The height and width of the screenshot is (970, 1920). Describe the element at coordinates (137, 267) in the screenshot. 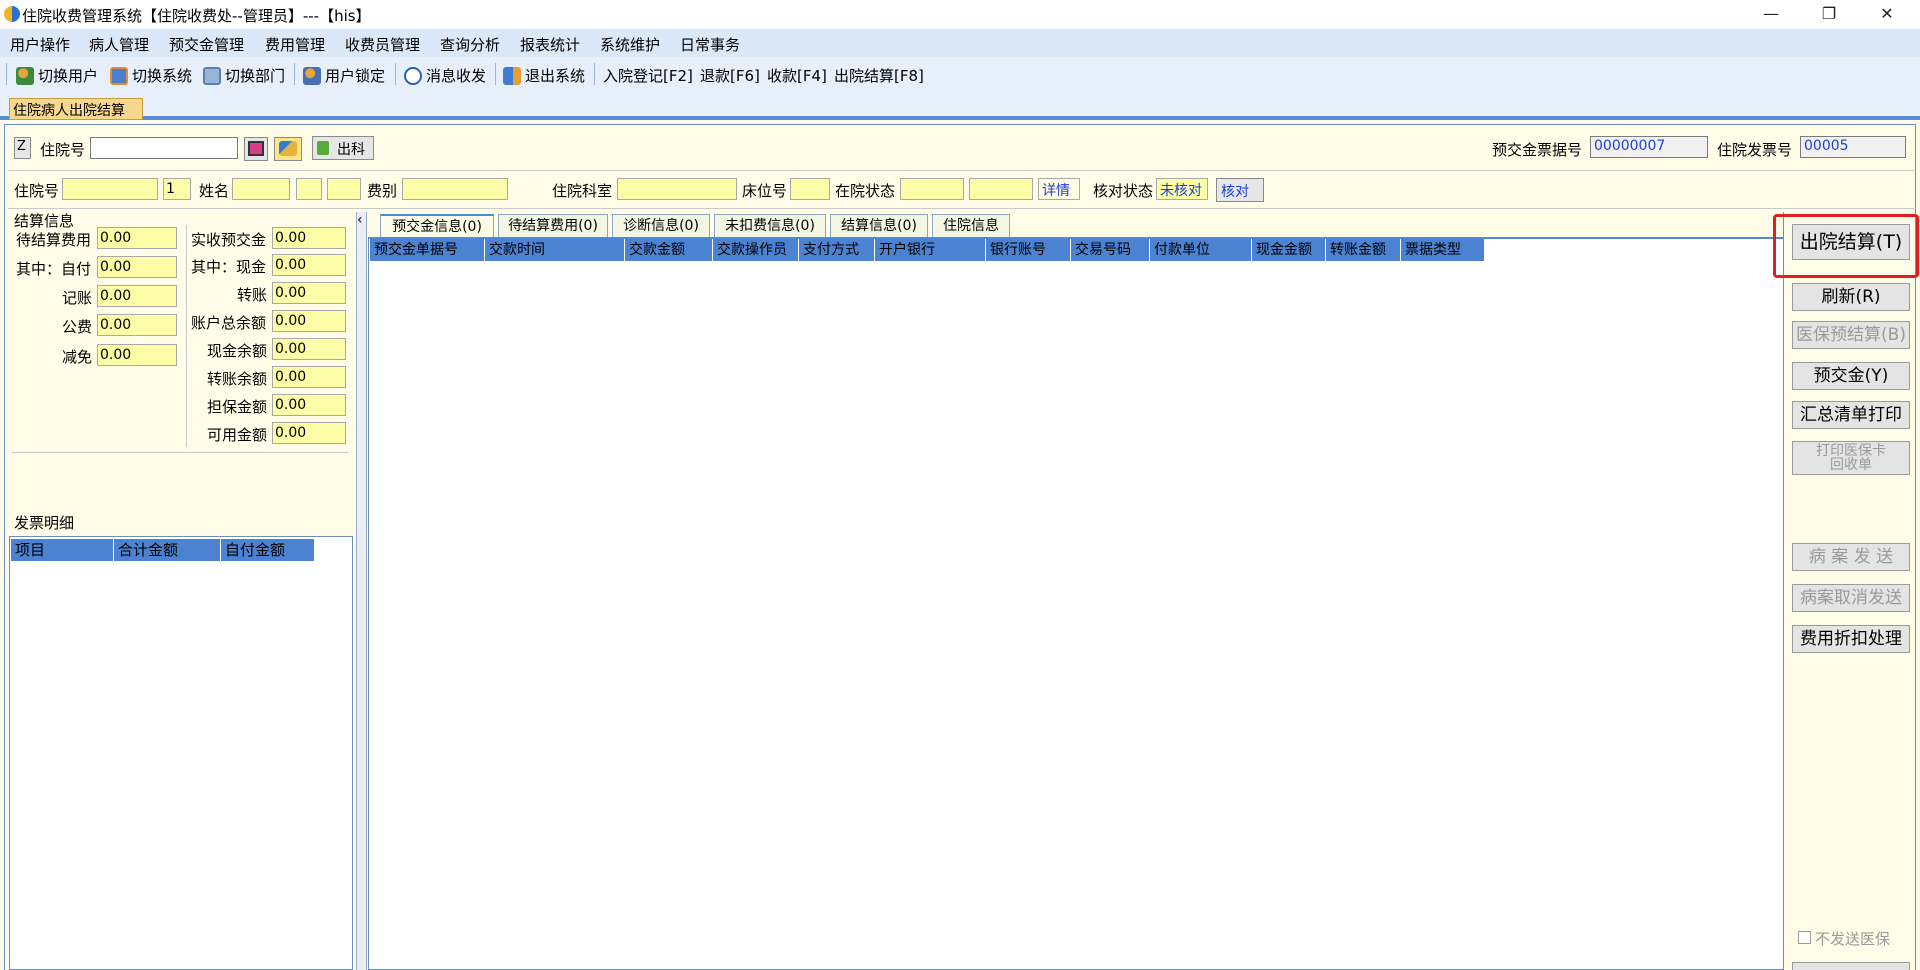

I see `self-pay-field: 0.00` at that location.